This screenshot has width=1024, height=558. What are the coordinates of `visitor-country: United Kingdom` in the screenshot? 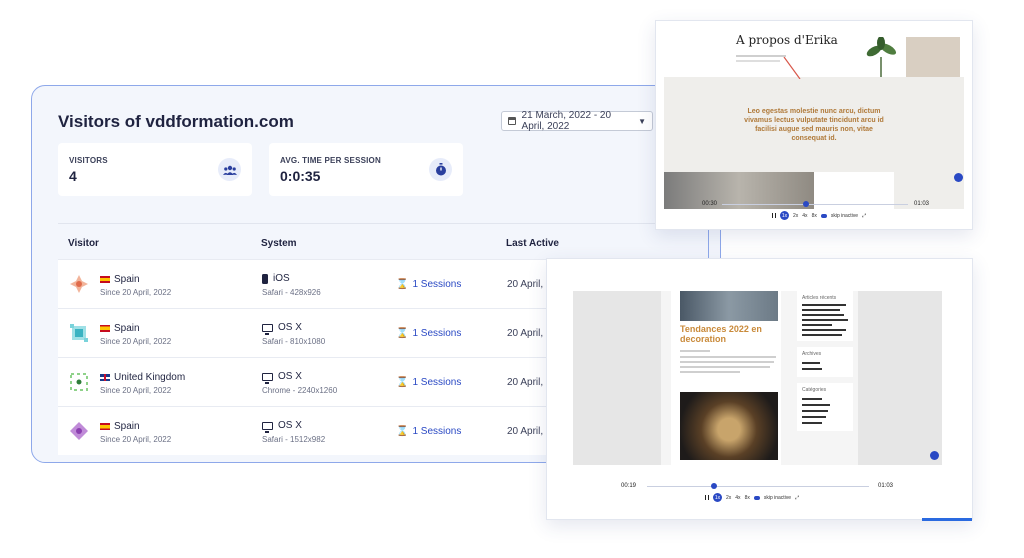 It's located at (142, 377).